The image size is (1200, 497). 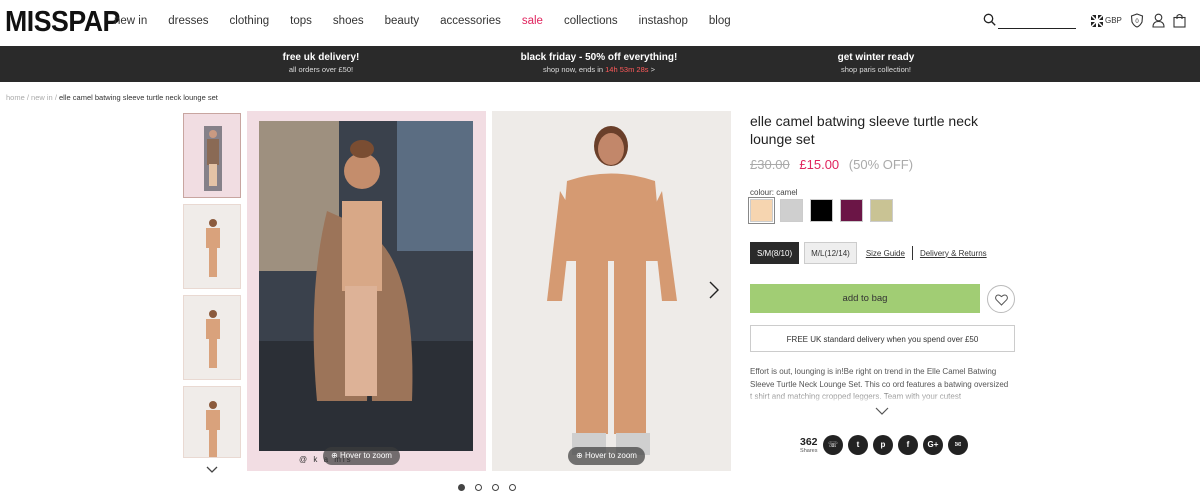 I want to click on nav-item-shoes: shoes, so click(x=348, y=21).